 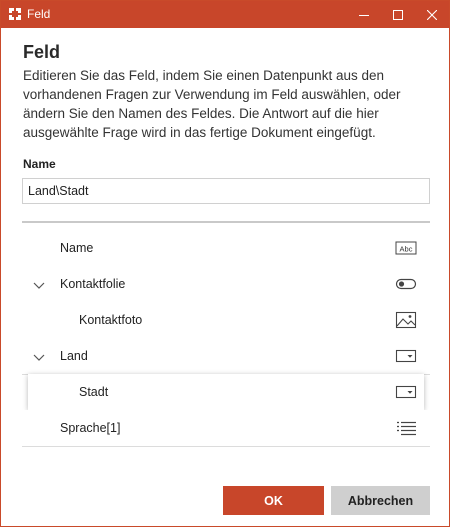 I want to click on ok-button: OK, so click(x=273, y=500).